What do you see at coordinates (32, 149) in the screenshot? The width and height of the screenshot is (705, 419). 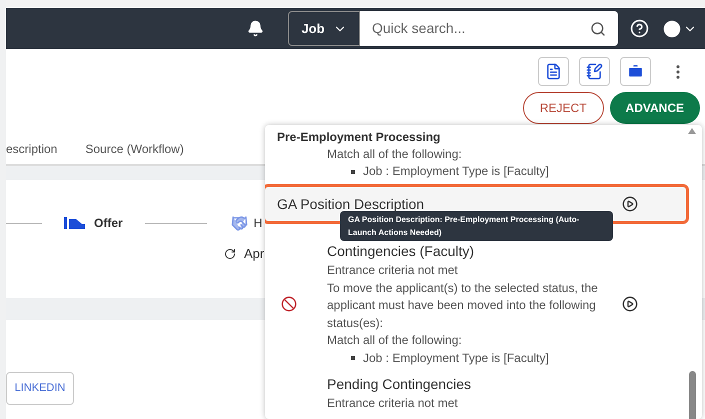 I see `tab: escription` at bounding box center [32, 149].